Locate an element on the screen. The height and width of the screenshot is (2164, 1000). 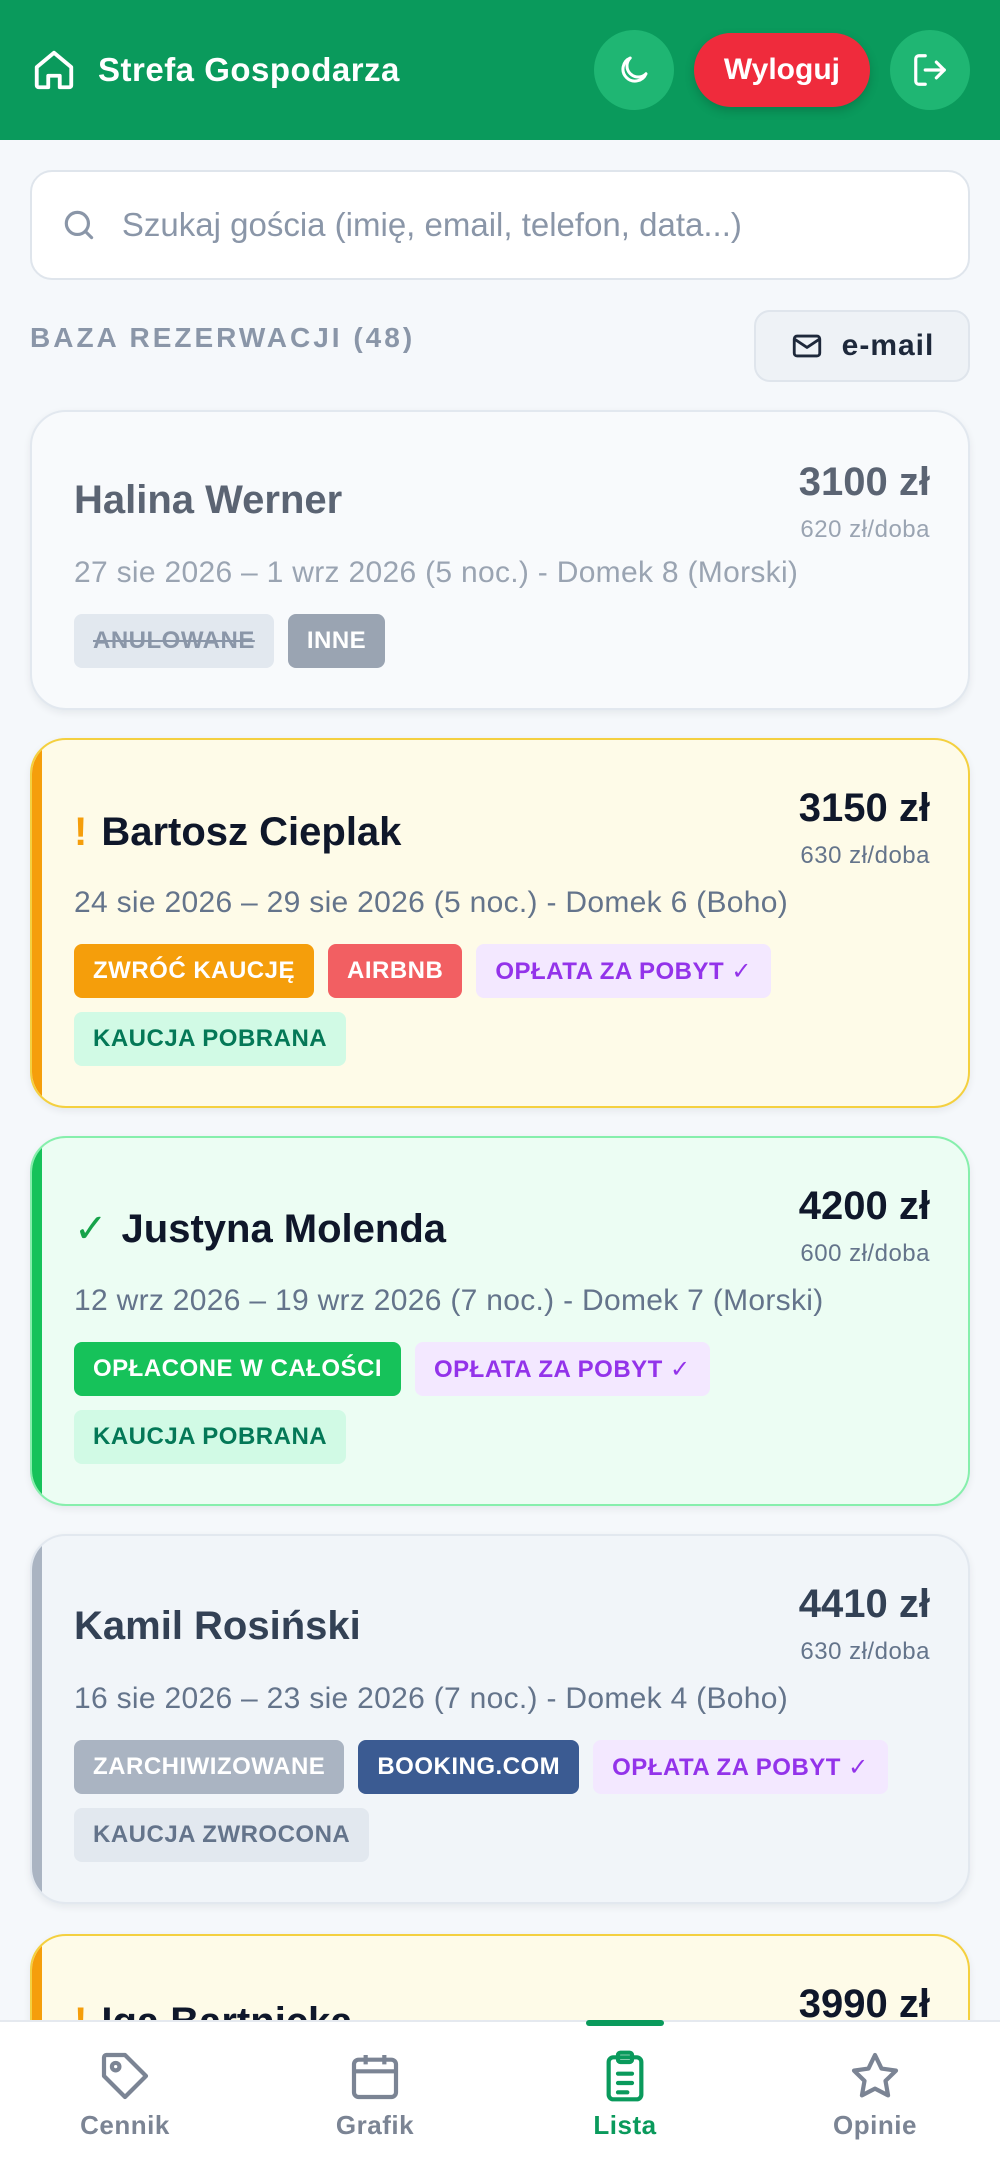
moon-icon is located at coordinates (634, 69).